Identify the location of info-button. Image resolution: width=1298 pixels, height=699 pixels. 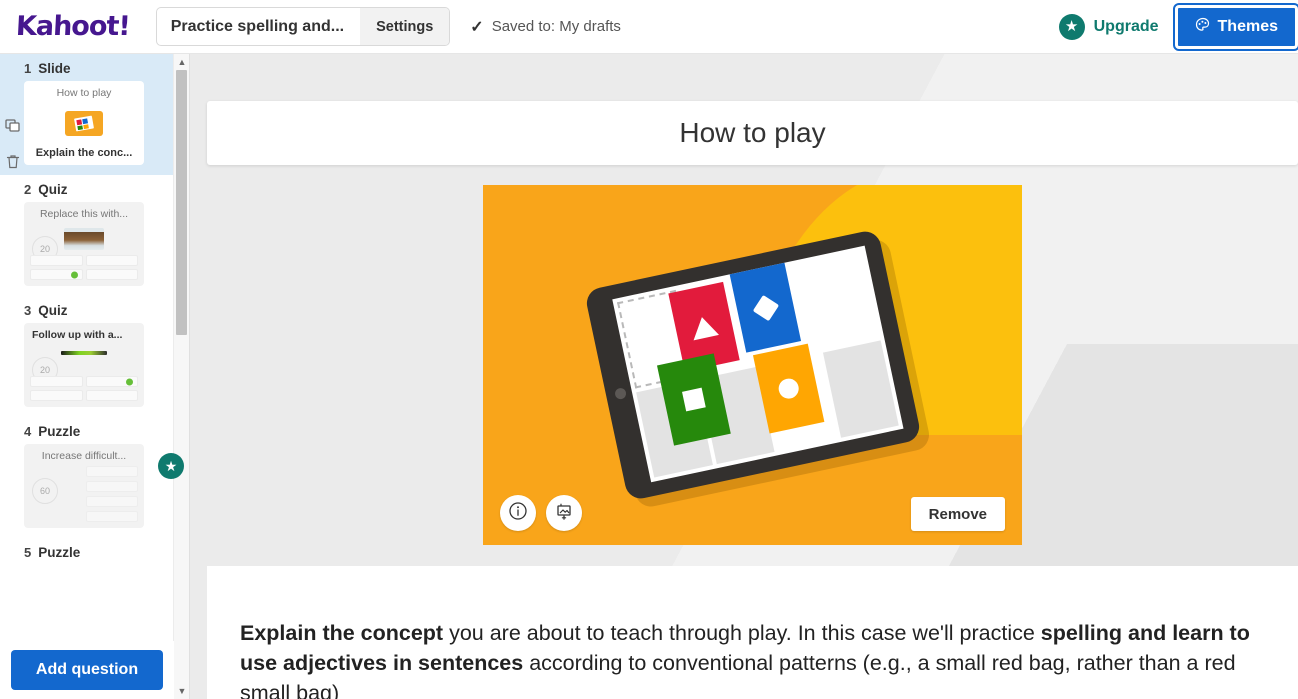
(518, 513).